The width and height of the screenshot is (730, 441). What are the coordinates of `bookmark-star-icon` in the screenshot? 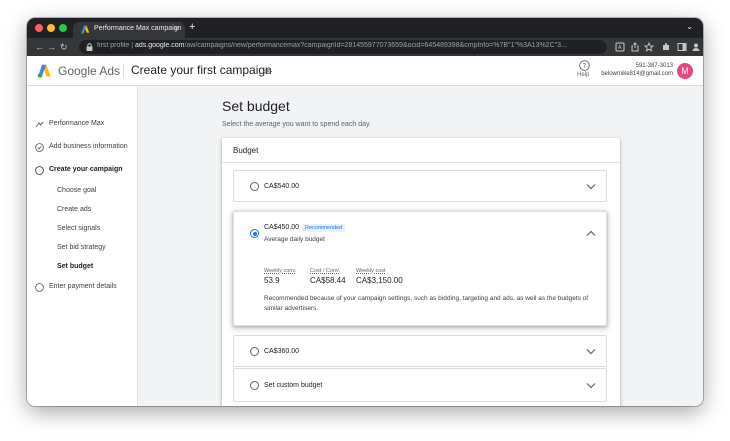 It's located at (649, 47).